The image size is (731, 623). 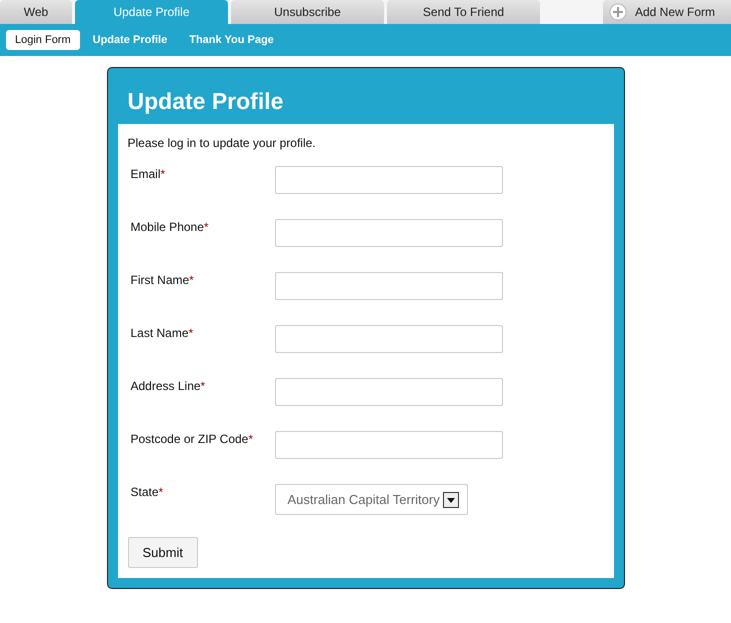 What do you see at coordinates (192, 438) in the screenshot?
I see `field-label: Postcode or ZIP Code*` at bounding box center [192, 438].